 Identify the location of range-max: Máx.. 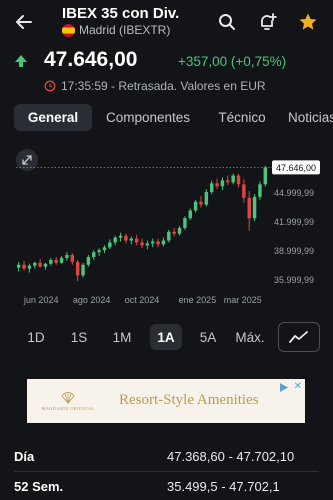
(250, 337).